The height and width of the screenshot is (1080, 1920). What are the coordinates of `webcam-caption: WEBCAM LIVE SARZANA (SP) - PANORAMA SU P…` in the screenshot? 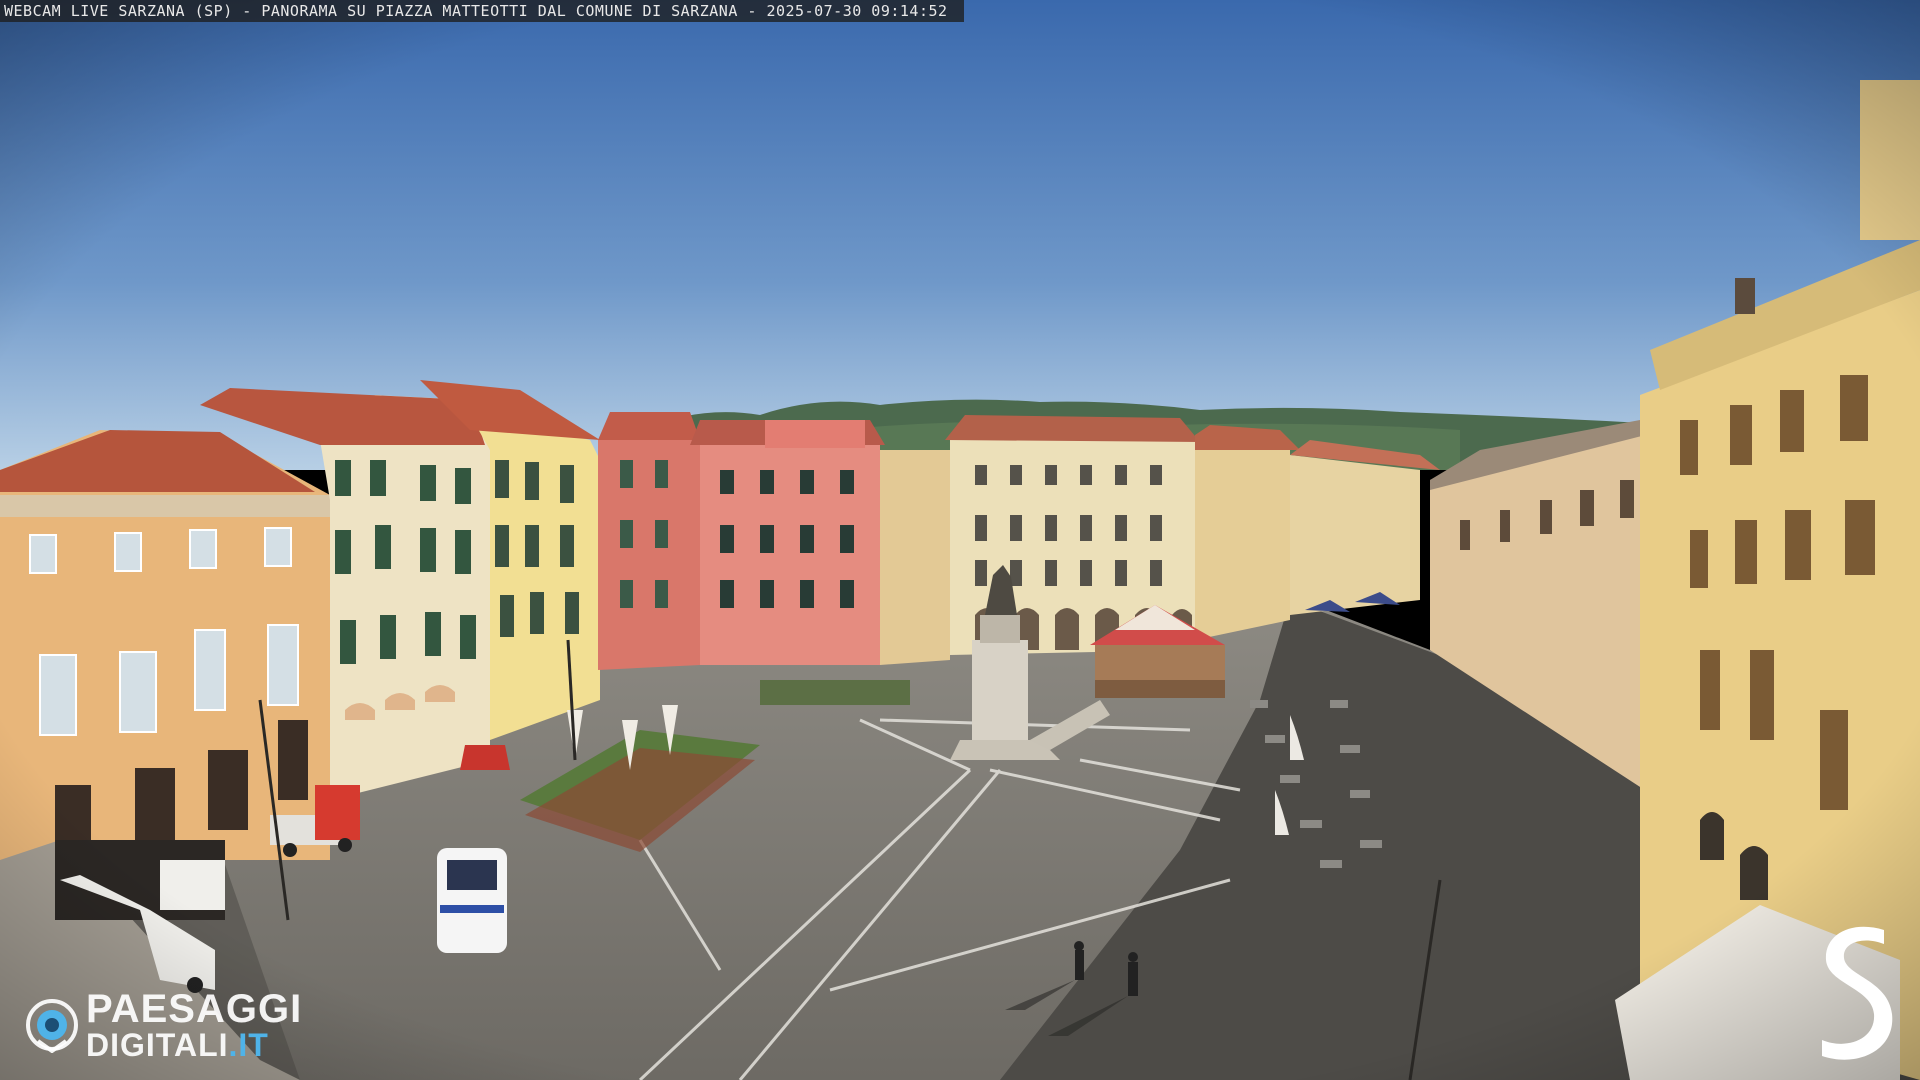 It's located at (482, 11).